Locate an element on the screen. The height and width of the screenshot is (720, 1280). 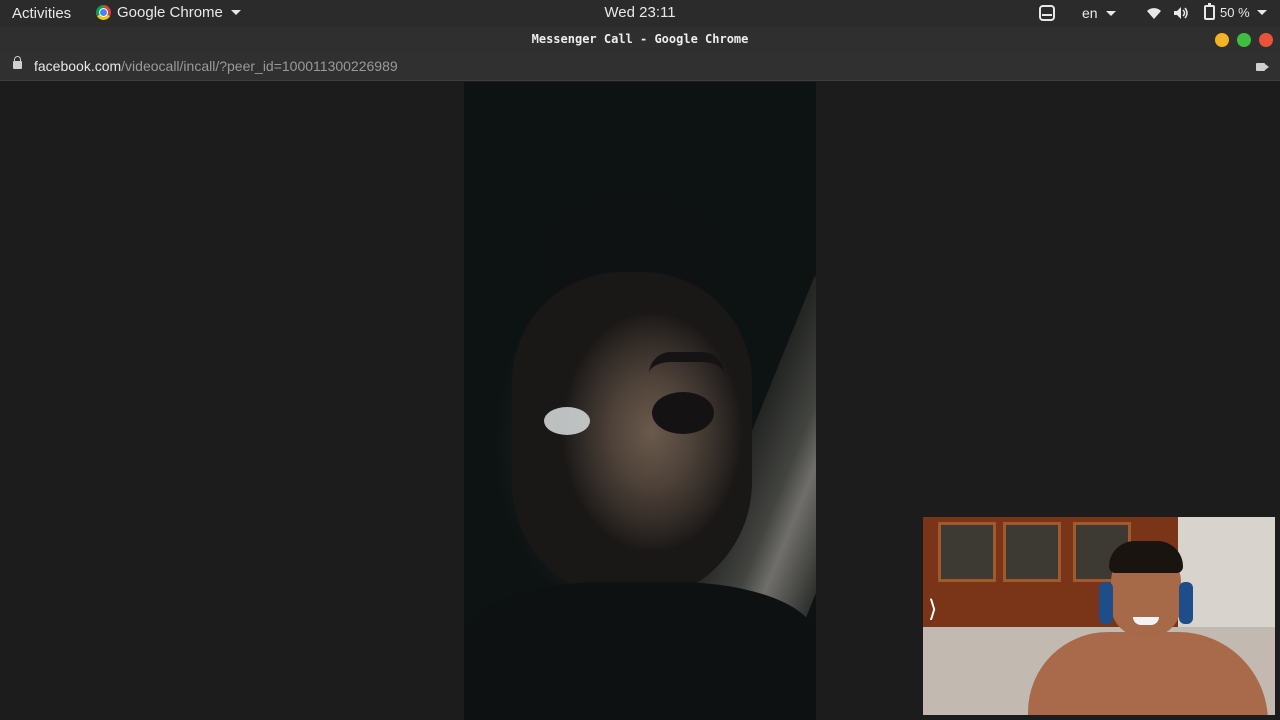
app-menu: Google Chrome is located at coordinates (168, 12).